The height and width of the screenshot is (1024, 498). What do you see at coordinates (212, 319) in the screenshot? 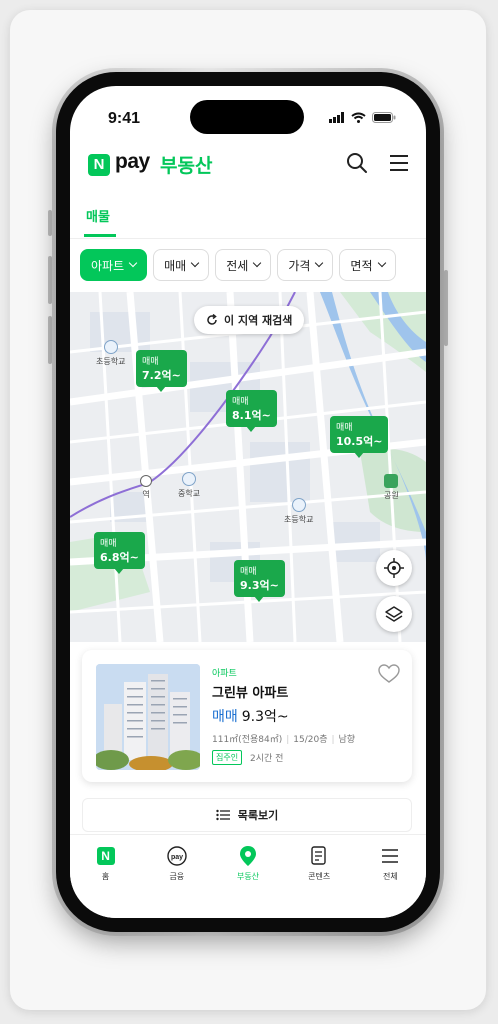
I see `refresh-icon` at bounding box center [212, 319].